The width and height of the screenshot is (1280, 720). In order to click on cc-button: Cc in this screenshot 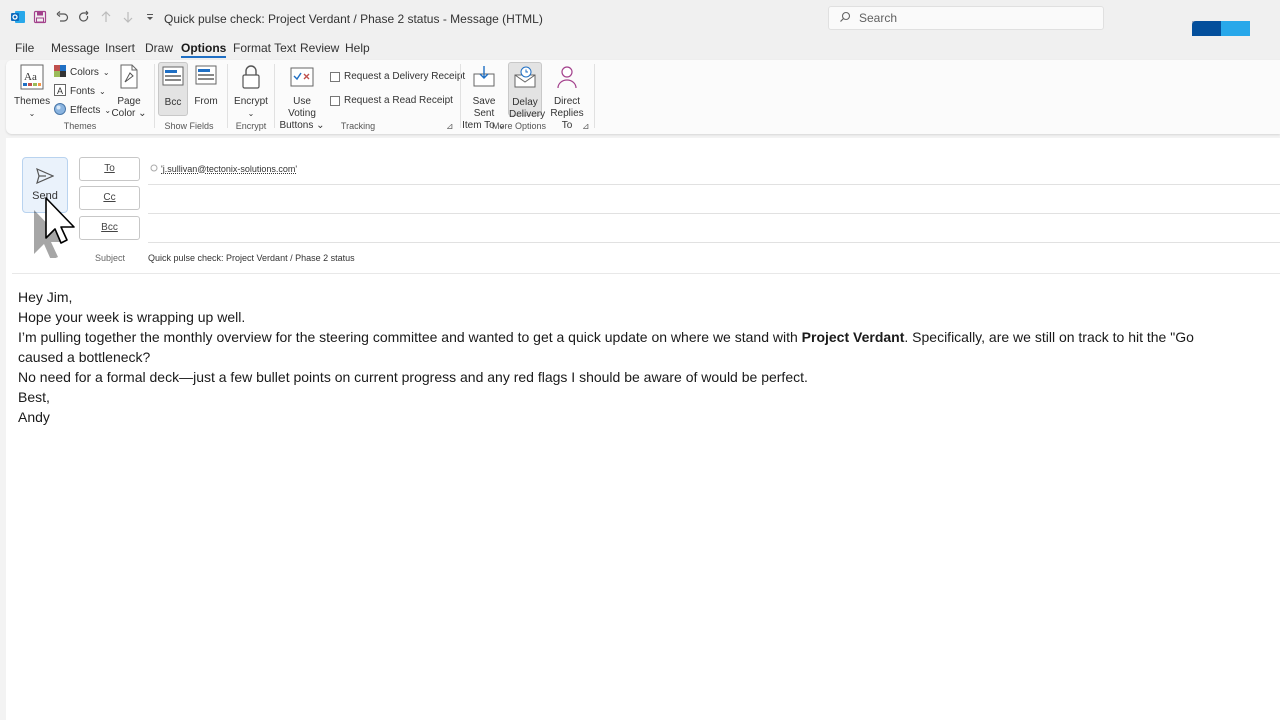, I will do `click(109, 198)`.